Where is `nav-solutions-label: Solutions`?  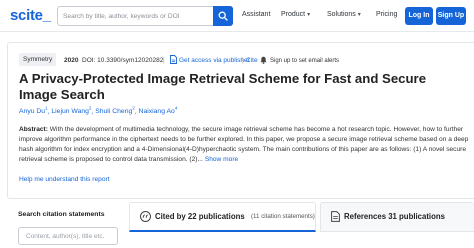
nav-solutions-label: Solutions is located at coordinates (341, 14).